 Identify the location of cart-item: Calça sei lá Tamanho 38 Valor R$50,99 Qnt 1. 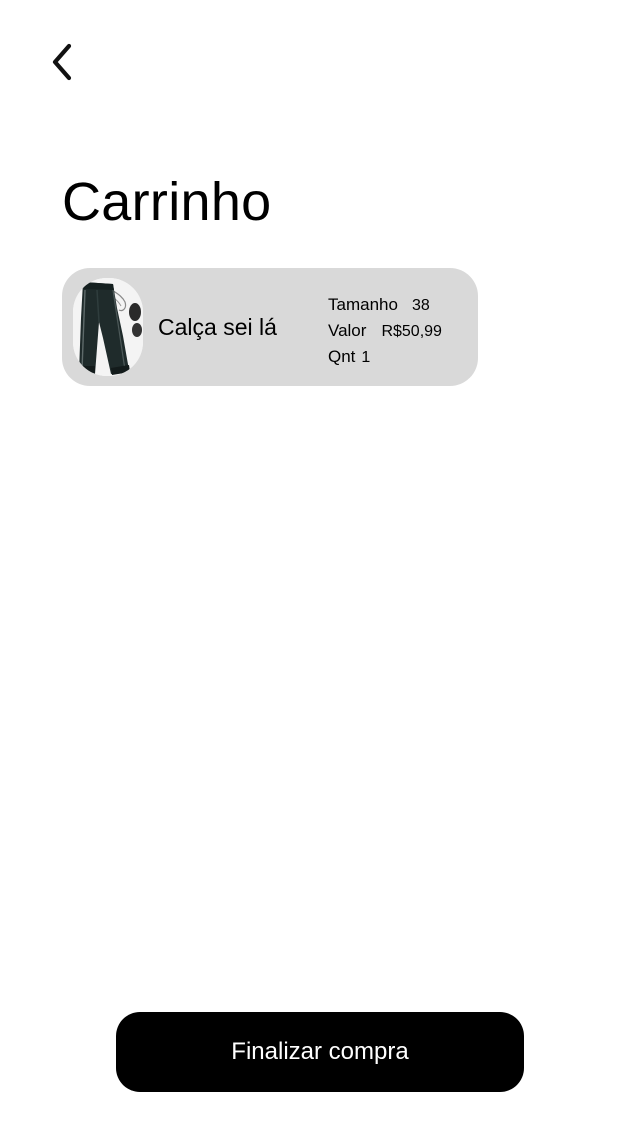
(270, 327).